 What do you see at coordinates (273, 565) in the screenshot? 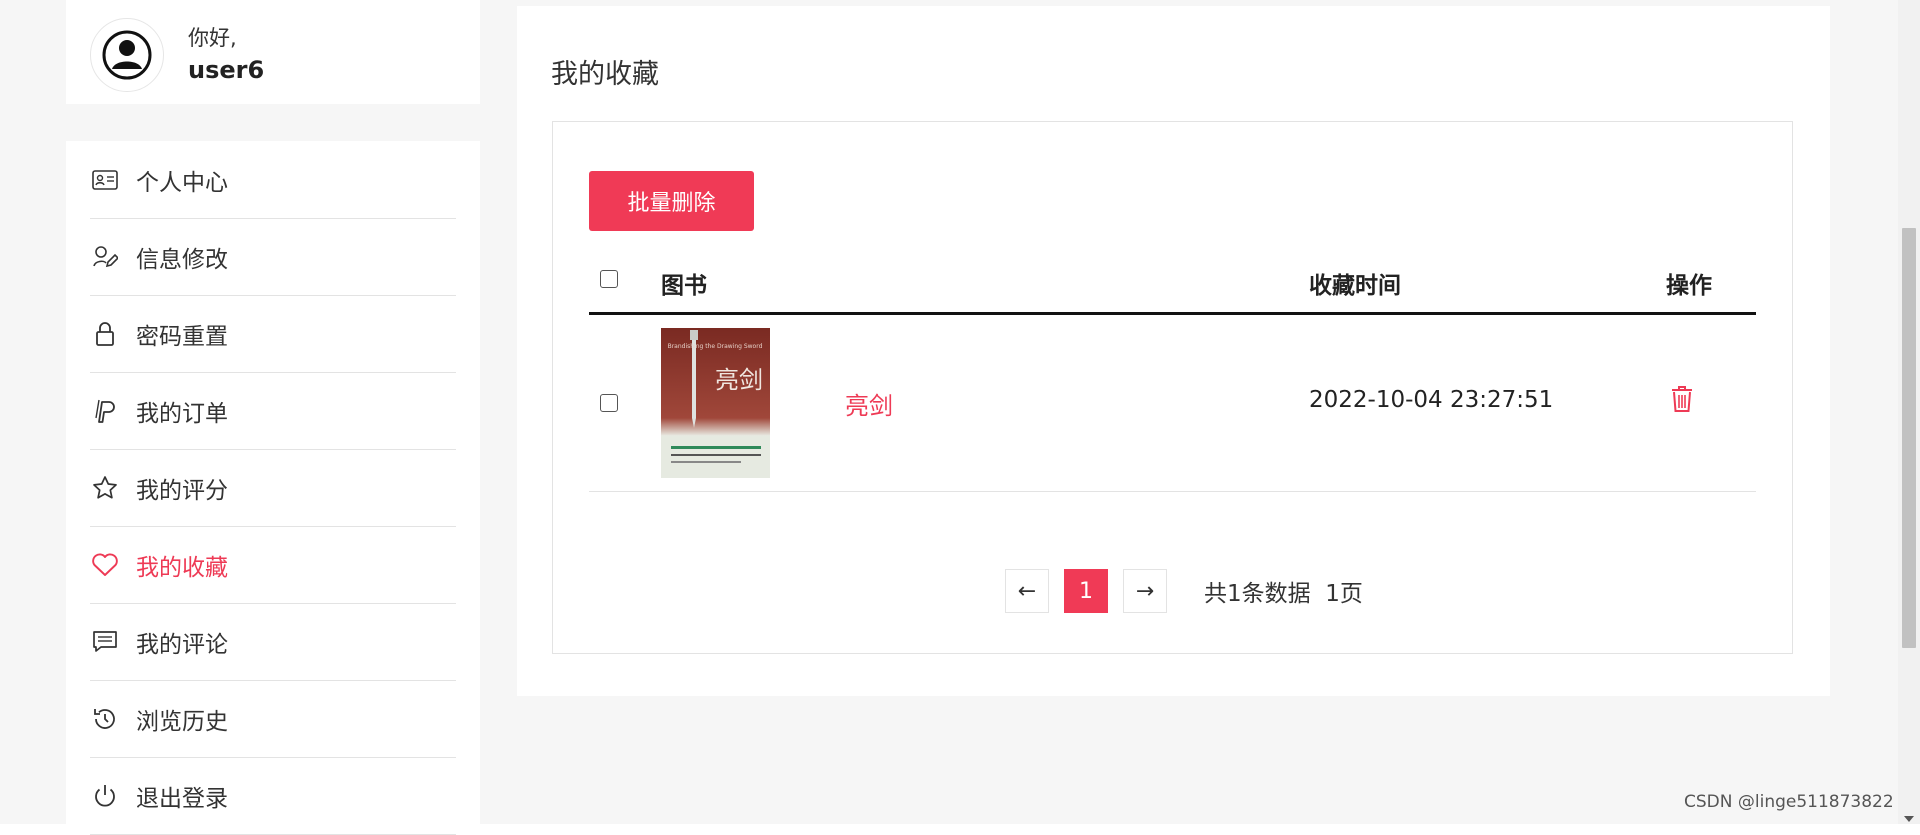
I see `sidebar-item-favorites: 我的收藏` at bounding box center [273, 565].